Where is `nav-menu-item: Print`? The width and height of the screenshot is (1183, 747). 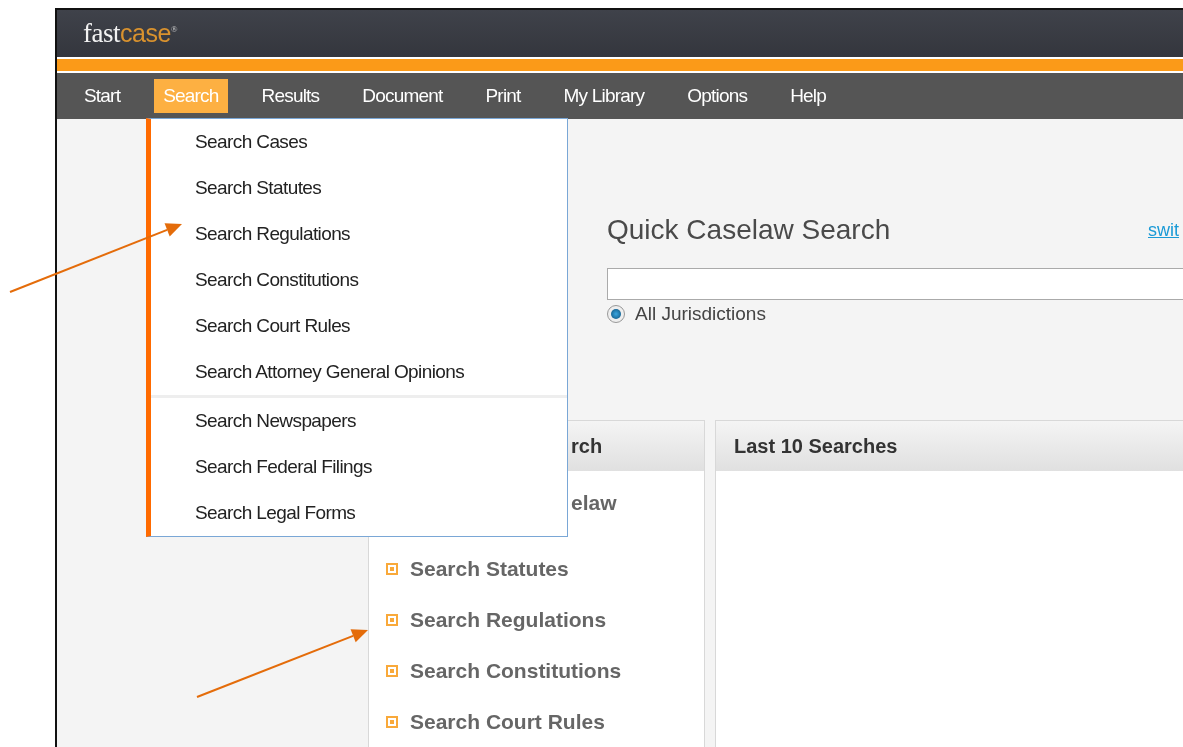
nav-menu-item: Print is located at coordinates (503, 96).